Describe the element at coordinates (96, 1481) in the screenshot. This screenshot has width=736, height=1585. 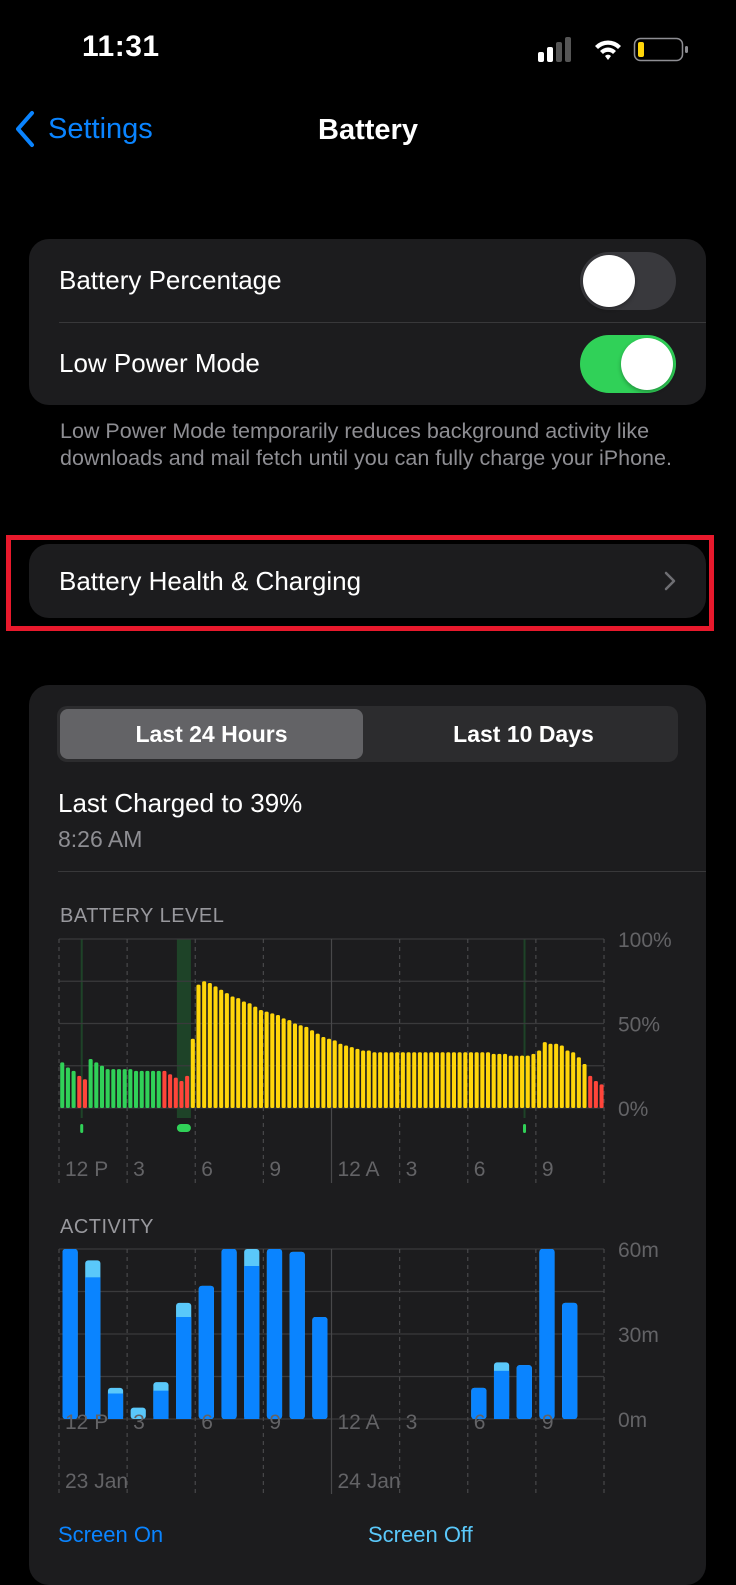
I see `date-label: 23 Jan` at that location.